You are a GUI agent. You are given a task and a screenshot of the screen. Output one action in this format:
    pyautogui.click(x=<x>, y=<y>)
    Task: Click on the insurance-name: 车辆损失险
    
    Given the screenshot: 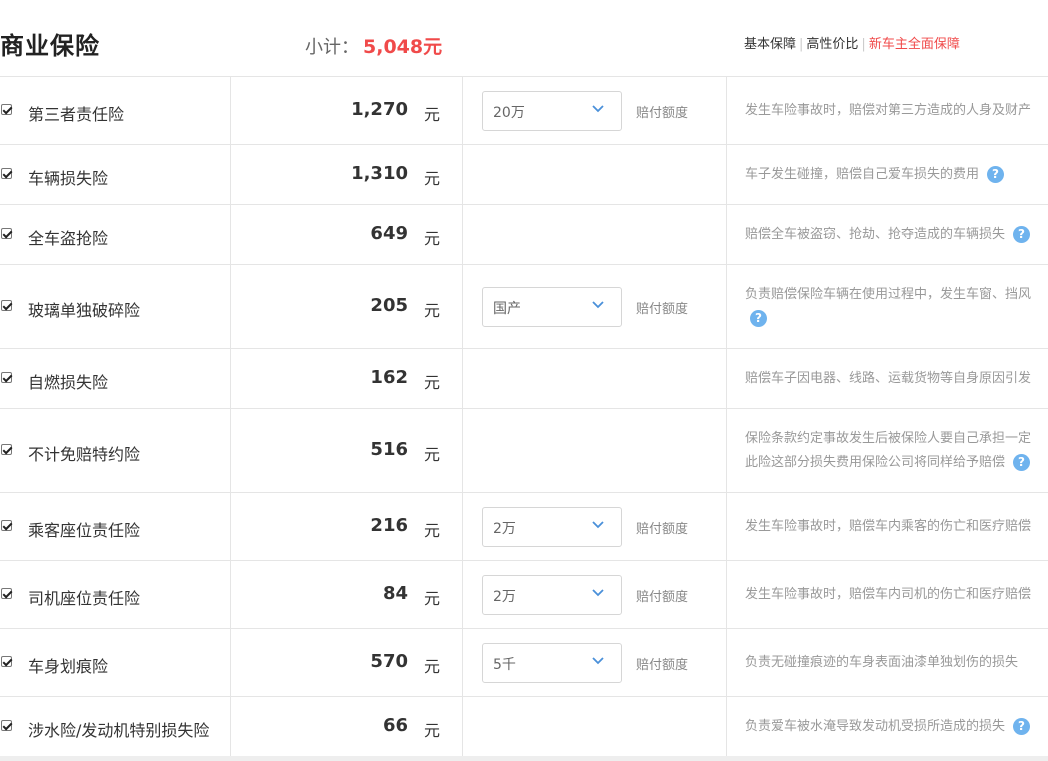 What is the action you would take?
    pyautogui.click(x=68, y=178)
    